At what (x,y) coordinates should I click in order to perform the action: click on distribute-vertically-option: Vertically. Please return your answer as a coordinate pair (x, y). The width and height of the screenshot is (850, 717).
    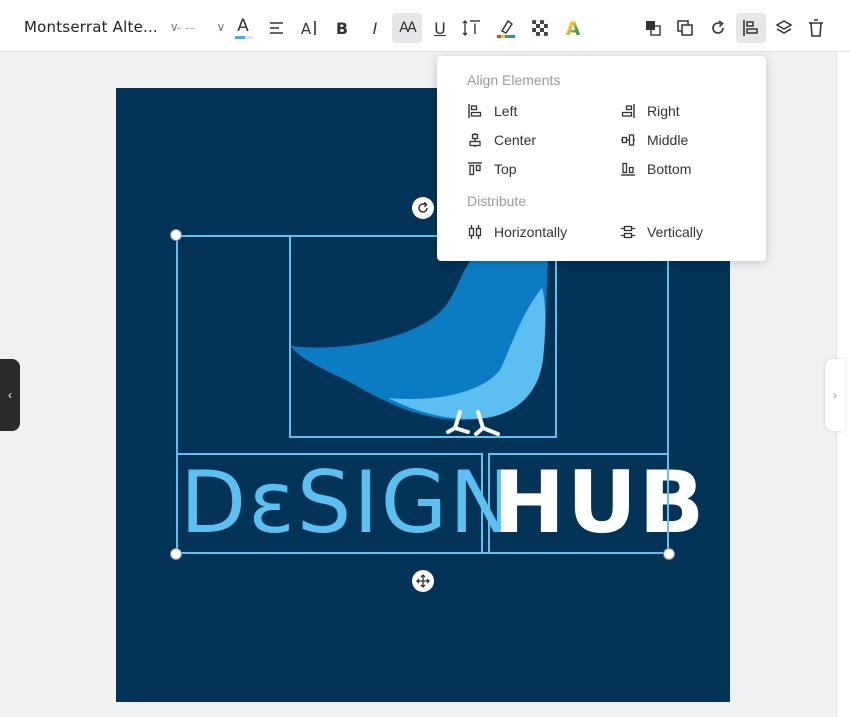
    Looking at the image, I should click on (661, 232).